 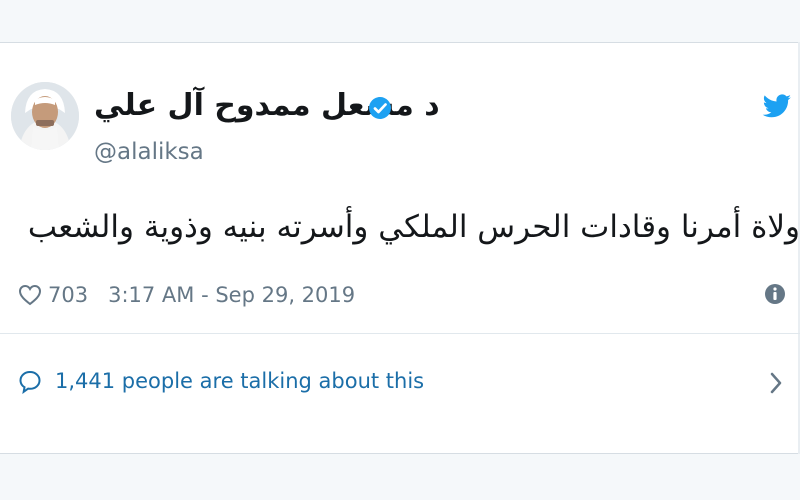 What do you see at coordinates (149, 152) in the screenshot?
I see `user-handle: @alaliksa` at bounding box center [149, 152].